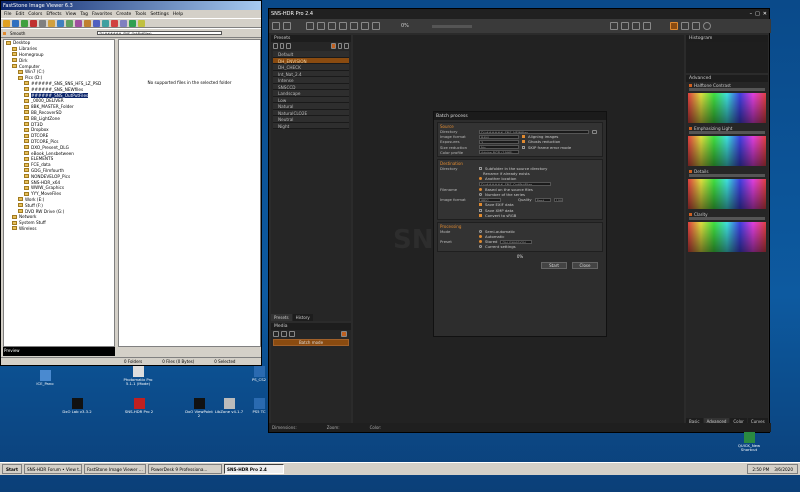  What do you see at coordinates (594, 131) in the screenshot?
I see `browse-icon` at bounding box center [594, 131].